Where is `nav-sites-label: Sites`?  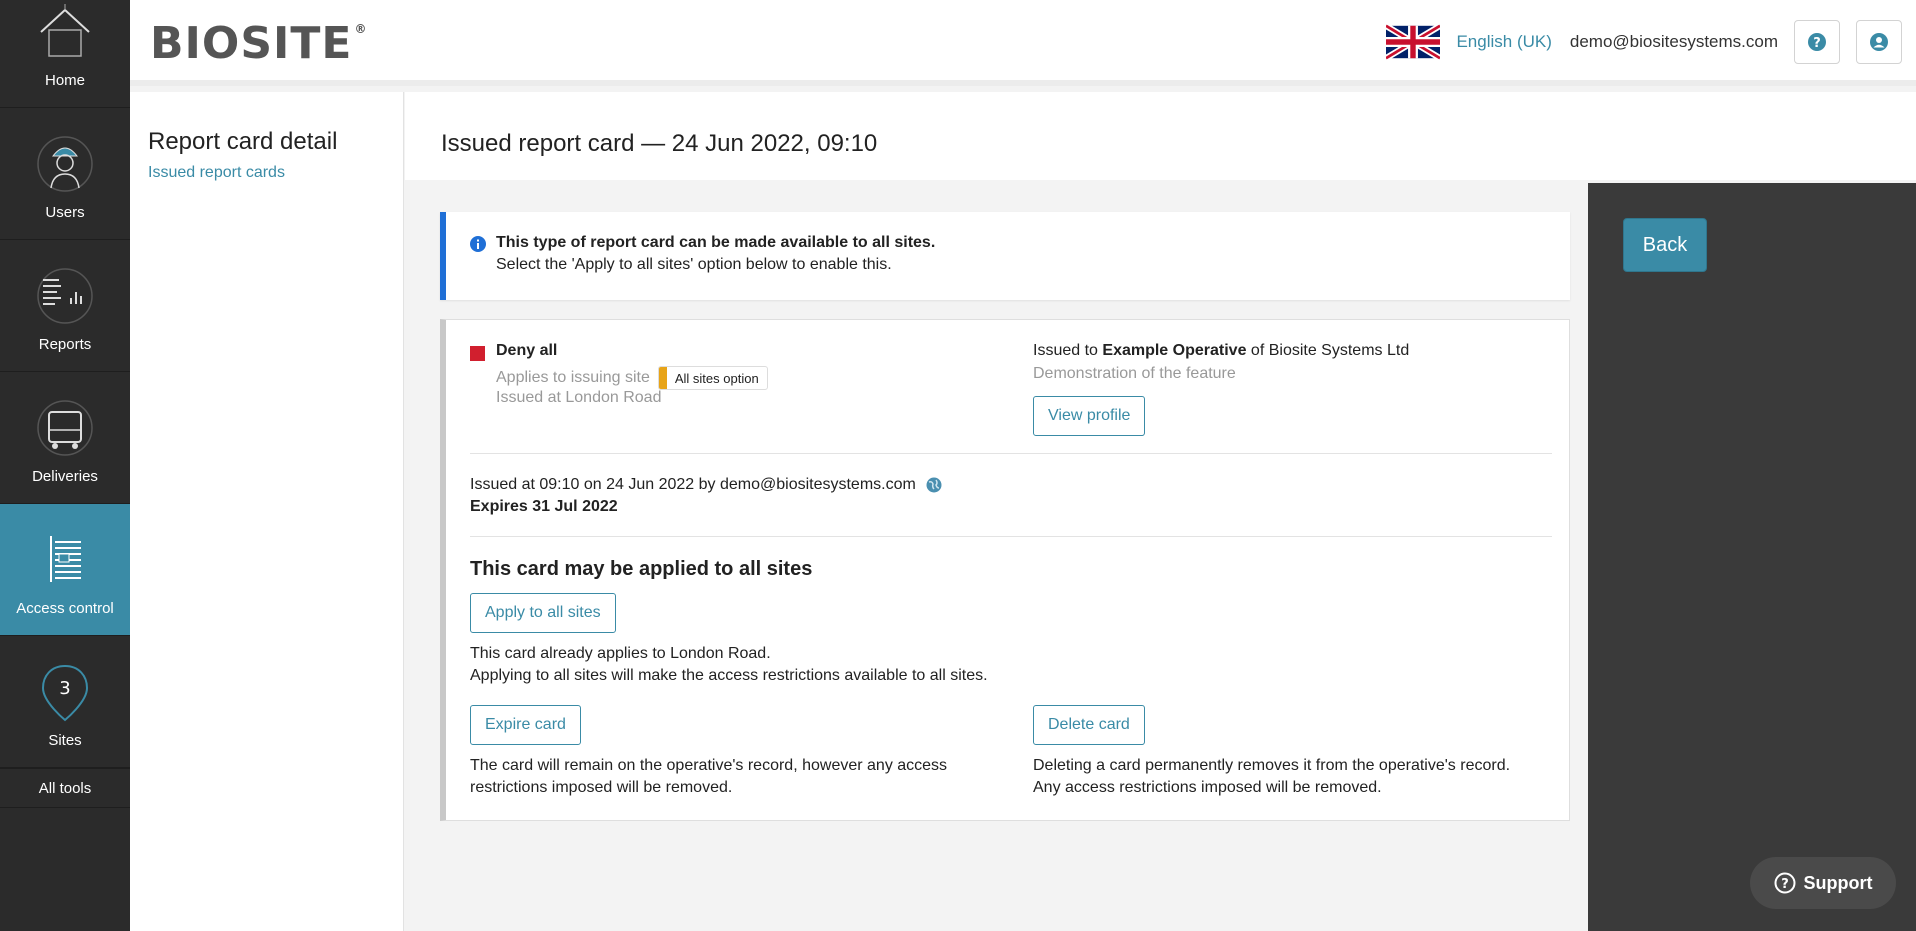
nav-sites-label: Sites is located at coordinates (65, 740).